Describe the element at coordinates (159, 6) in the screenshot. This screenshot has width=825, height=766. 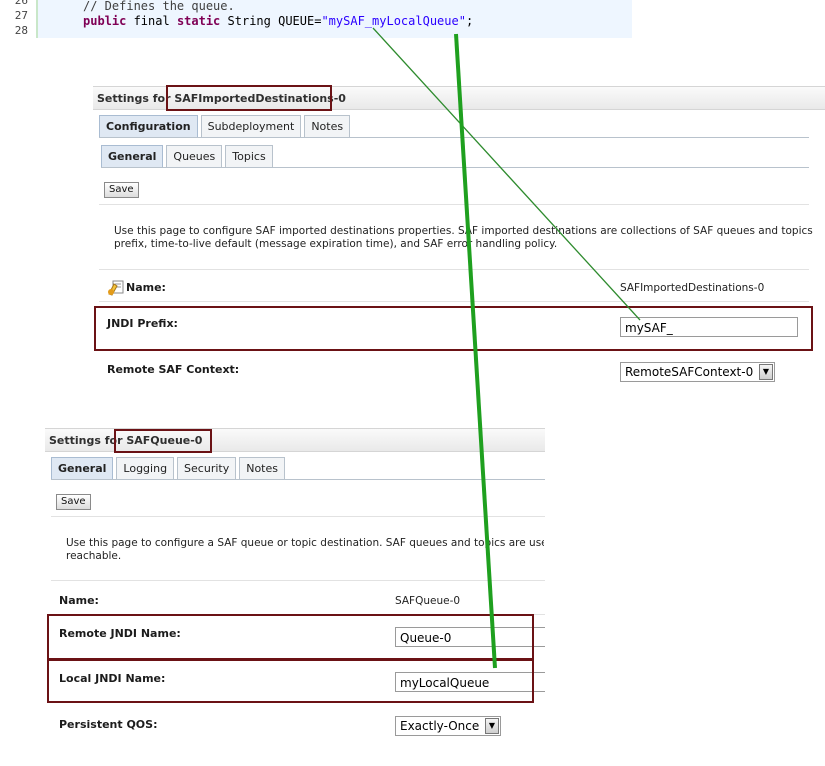
I see `code-comment: // Defines the queue.` at that location.